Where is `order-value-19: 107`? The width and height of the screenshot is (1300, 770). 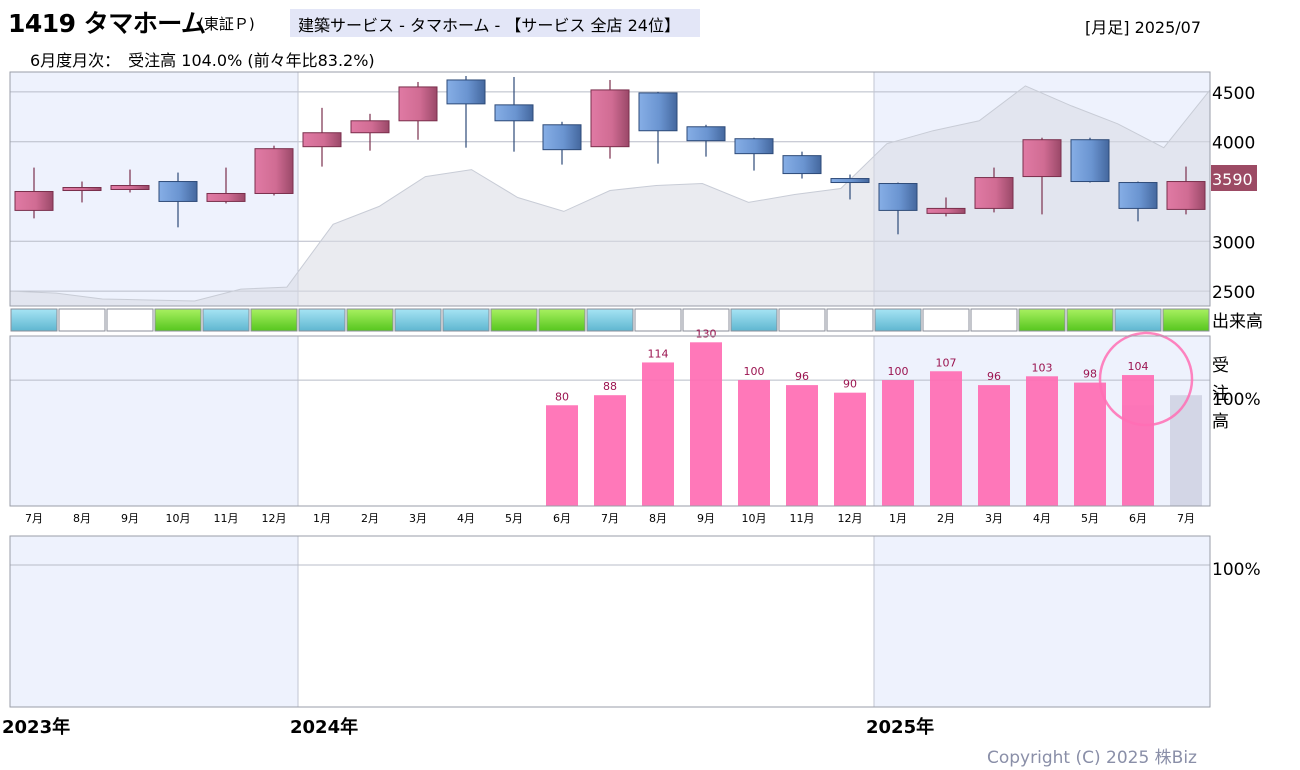
order-value-19: 107 is located at coordinates (946, 362).